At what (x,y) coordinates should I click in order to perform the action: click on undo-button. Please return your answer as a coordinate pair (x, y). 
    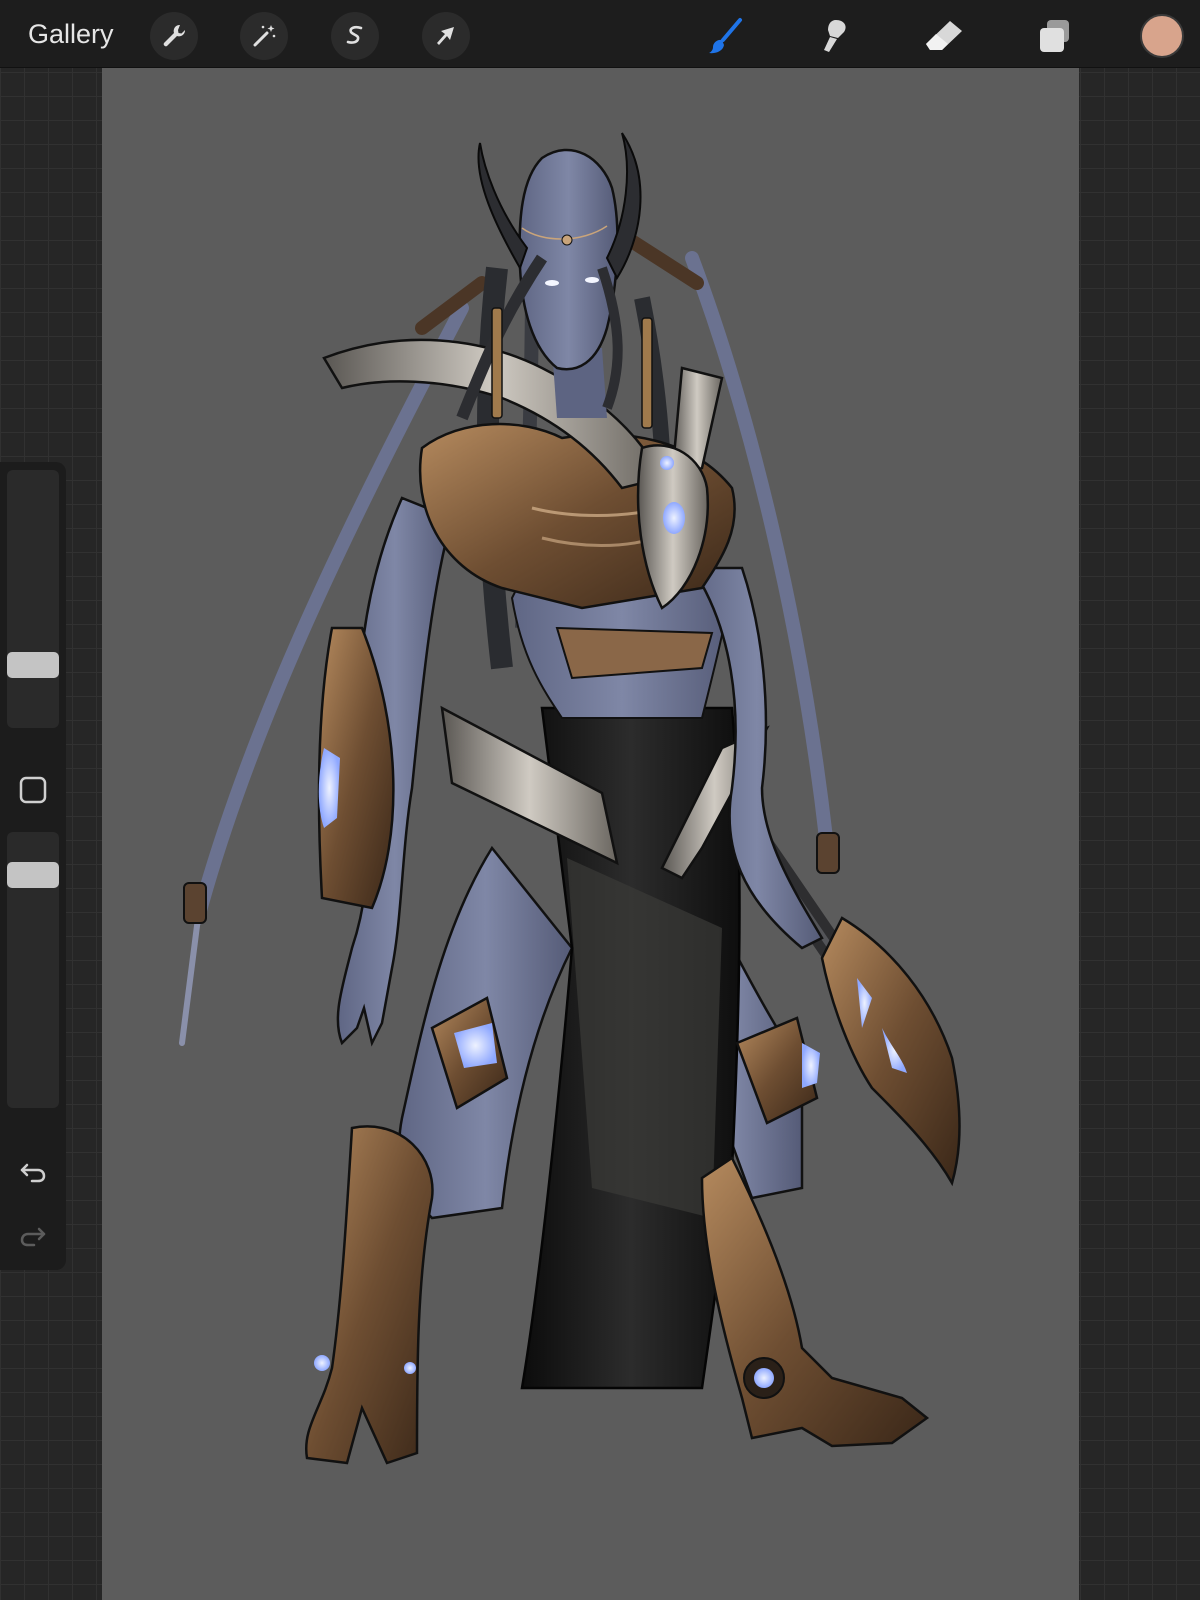
    Looking at the image, I should click on (33, 1170).